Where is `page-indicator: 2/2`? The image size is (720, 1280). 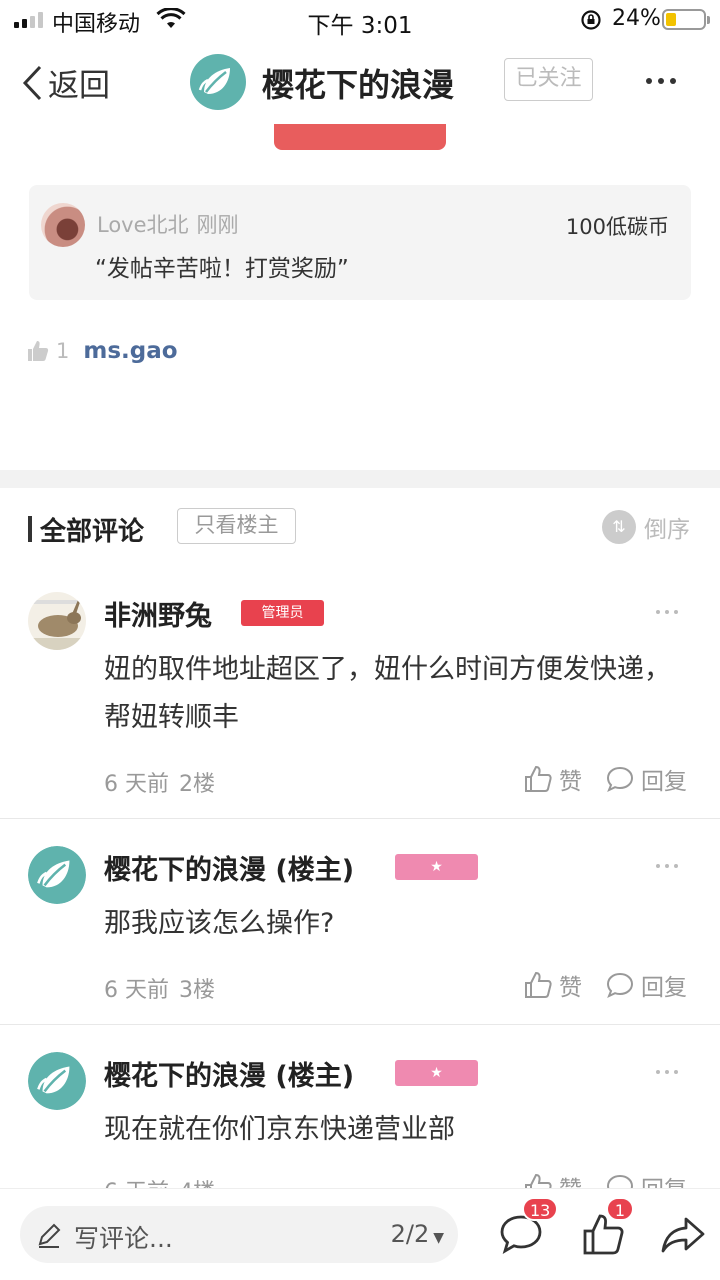
page-indicator: 2/2 is located at coordinates (410, 1234).